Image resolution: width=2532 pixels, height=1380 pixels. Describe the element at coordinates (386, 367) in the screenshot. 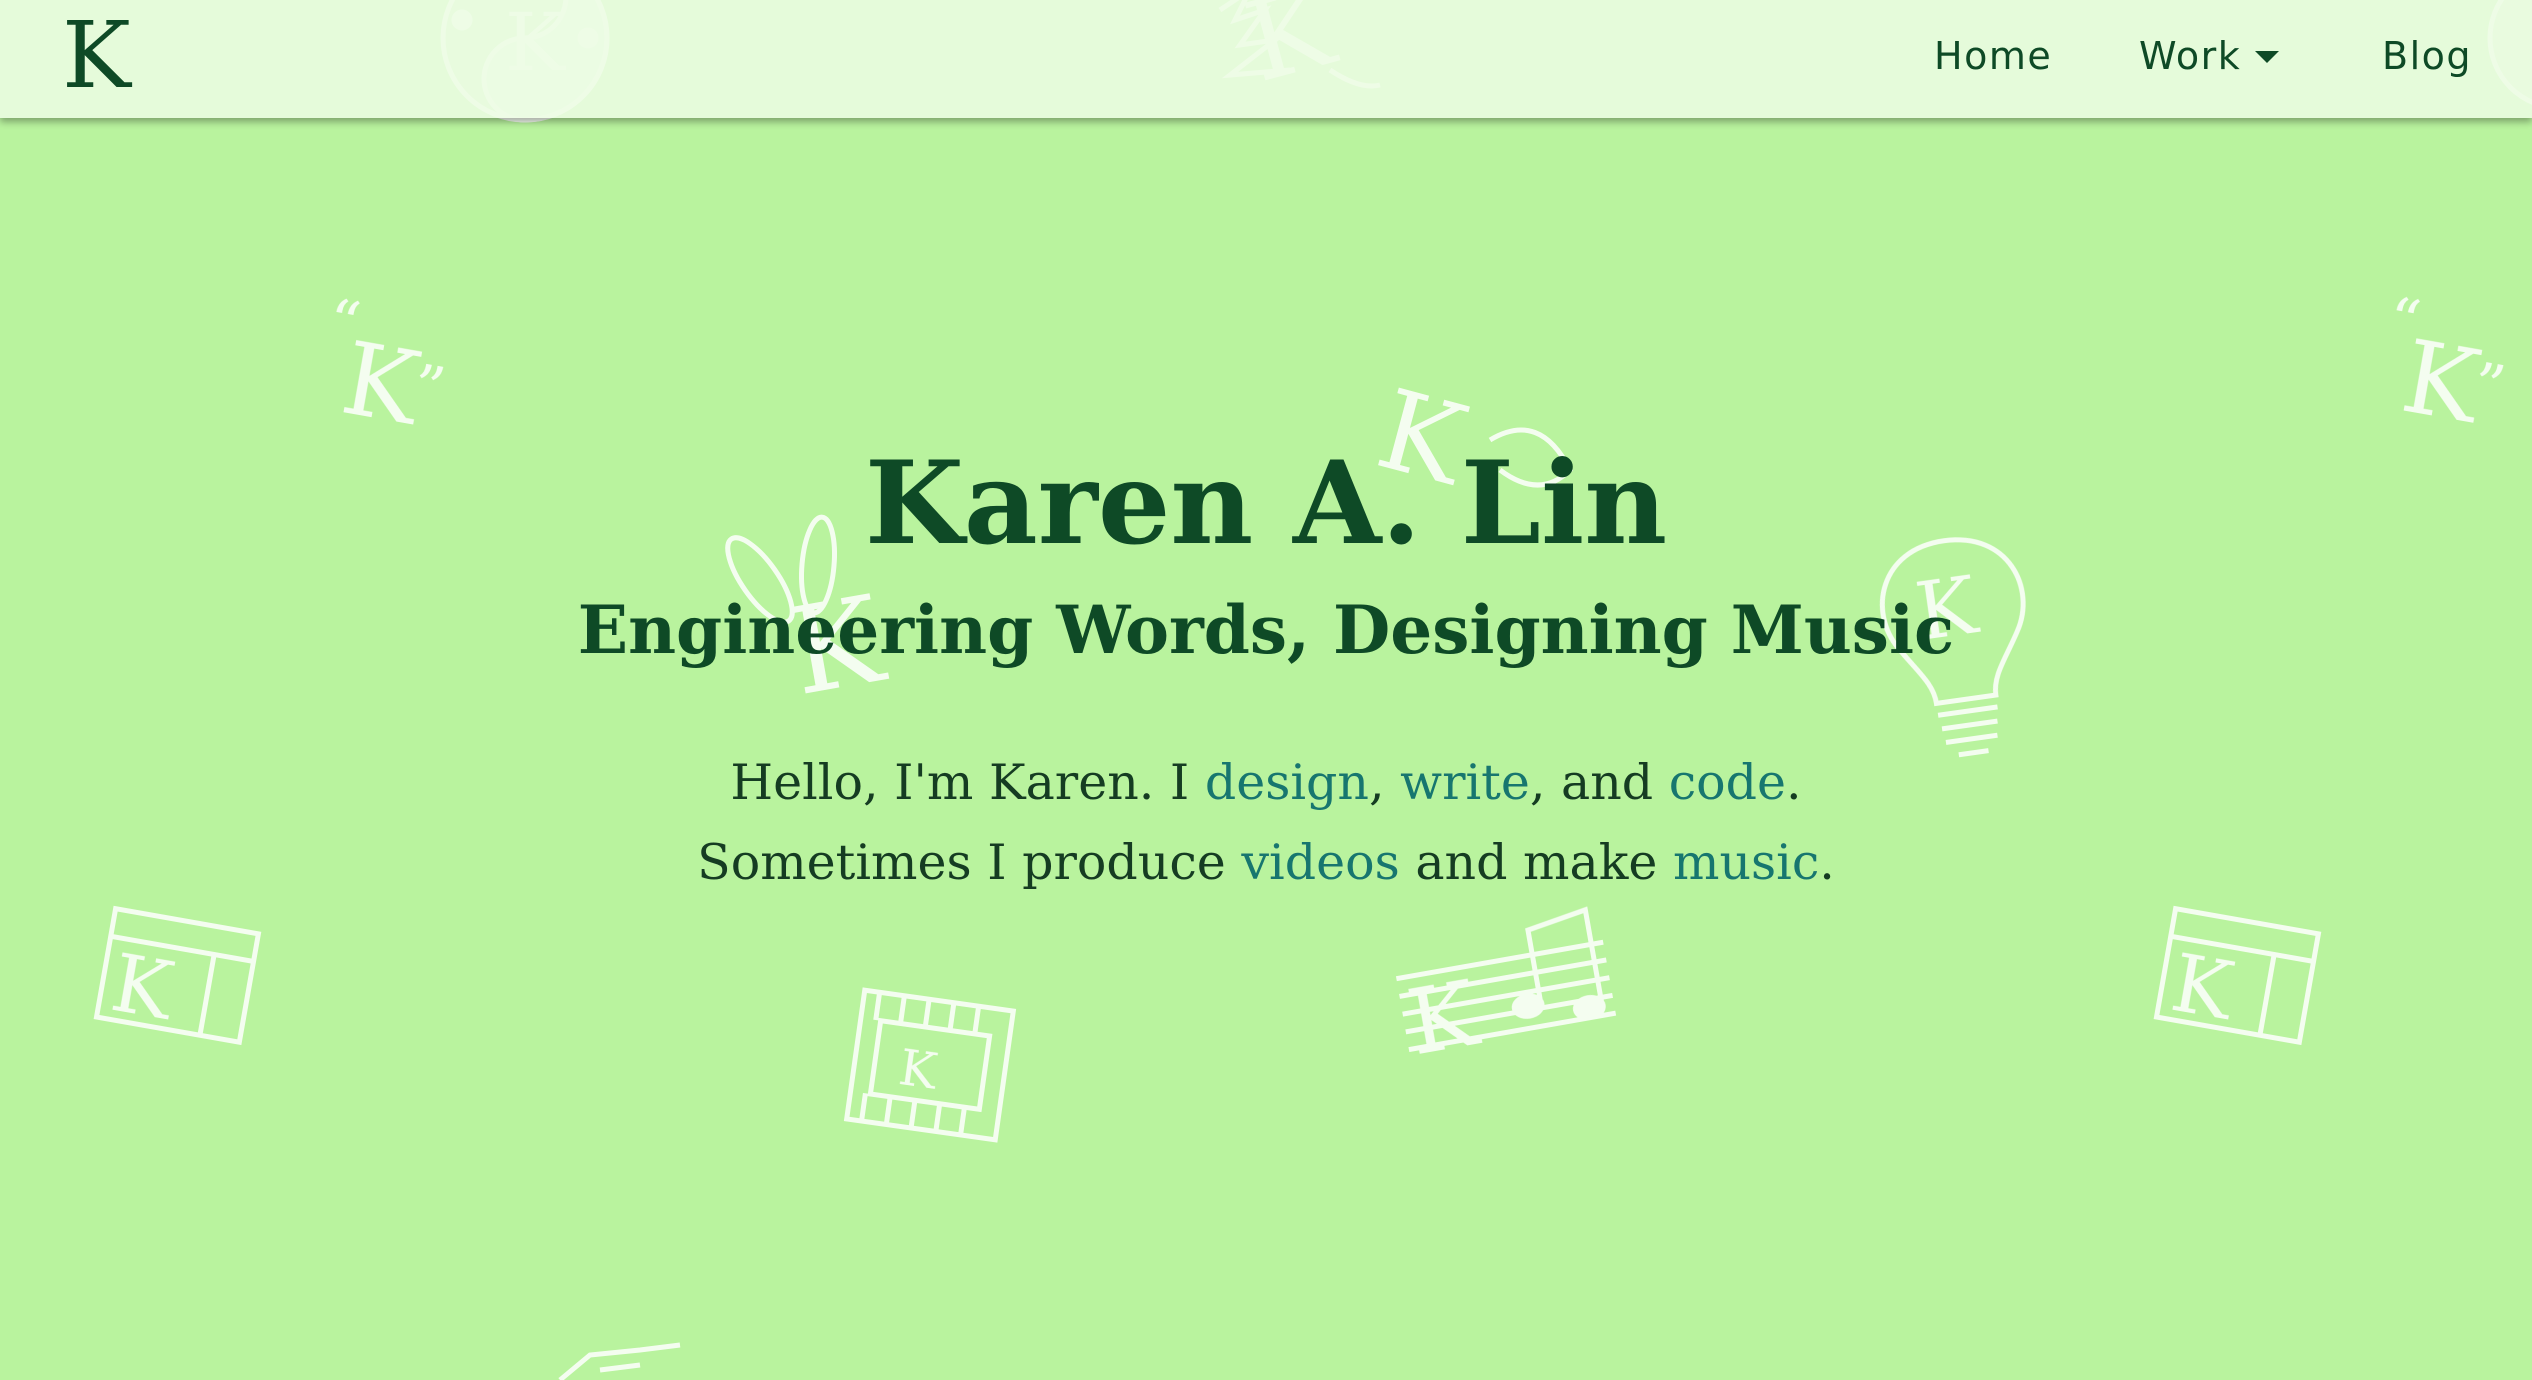

I see `quote-k-icon: “ K ”` at that location.